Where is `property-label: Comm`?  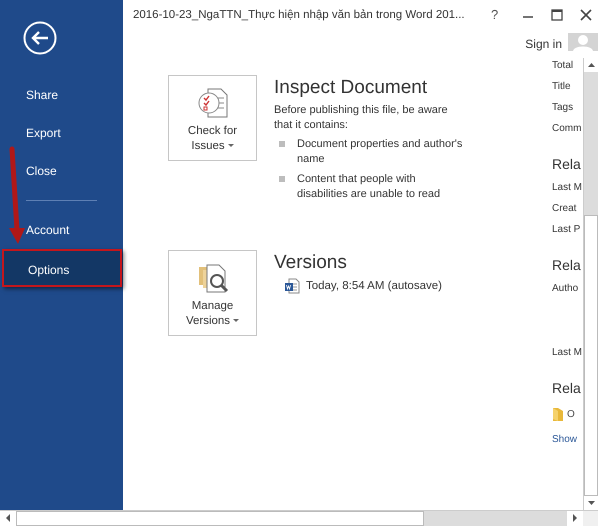
property-label: Comm is located at coordinates (567, 129).